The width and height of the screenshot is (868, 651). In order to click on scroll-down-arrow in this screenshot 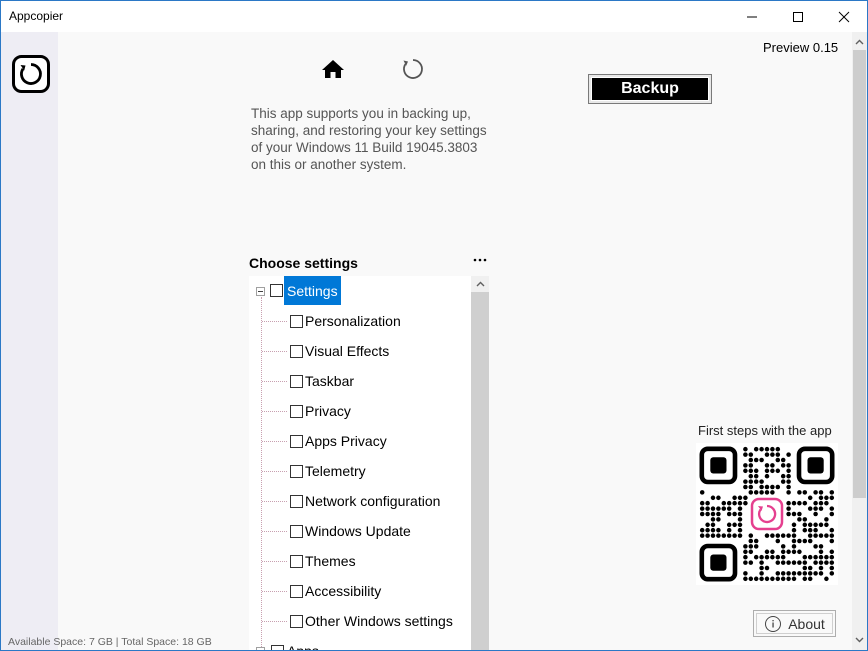, I will do `click(859, 639)`.